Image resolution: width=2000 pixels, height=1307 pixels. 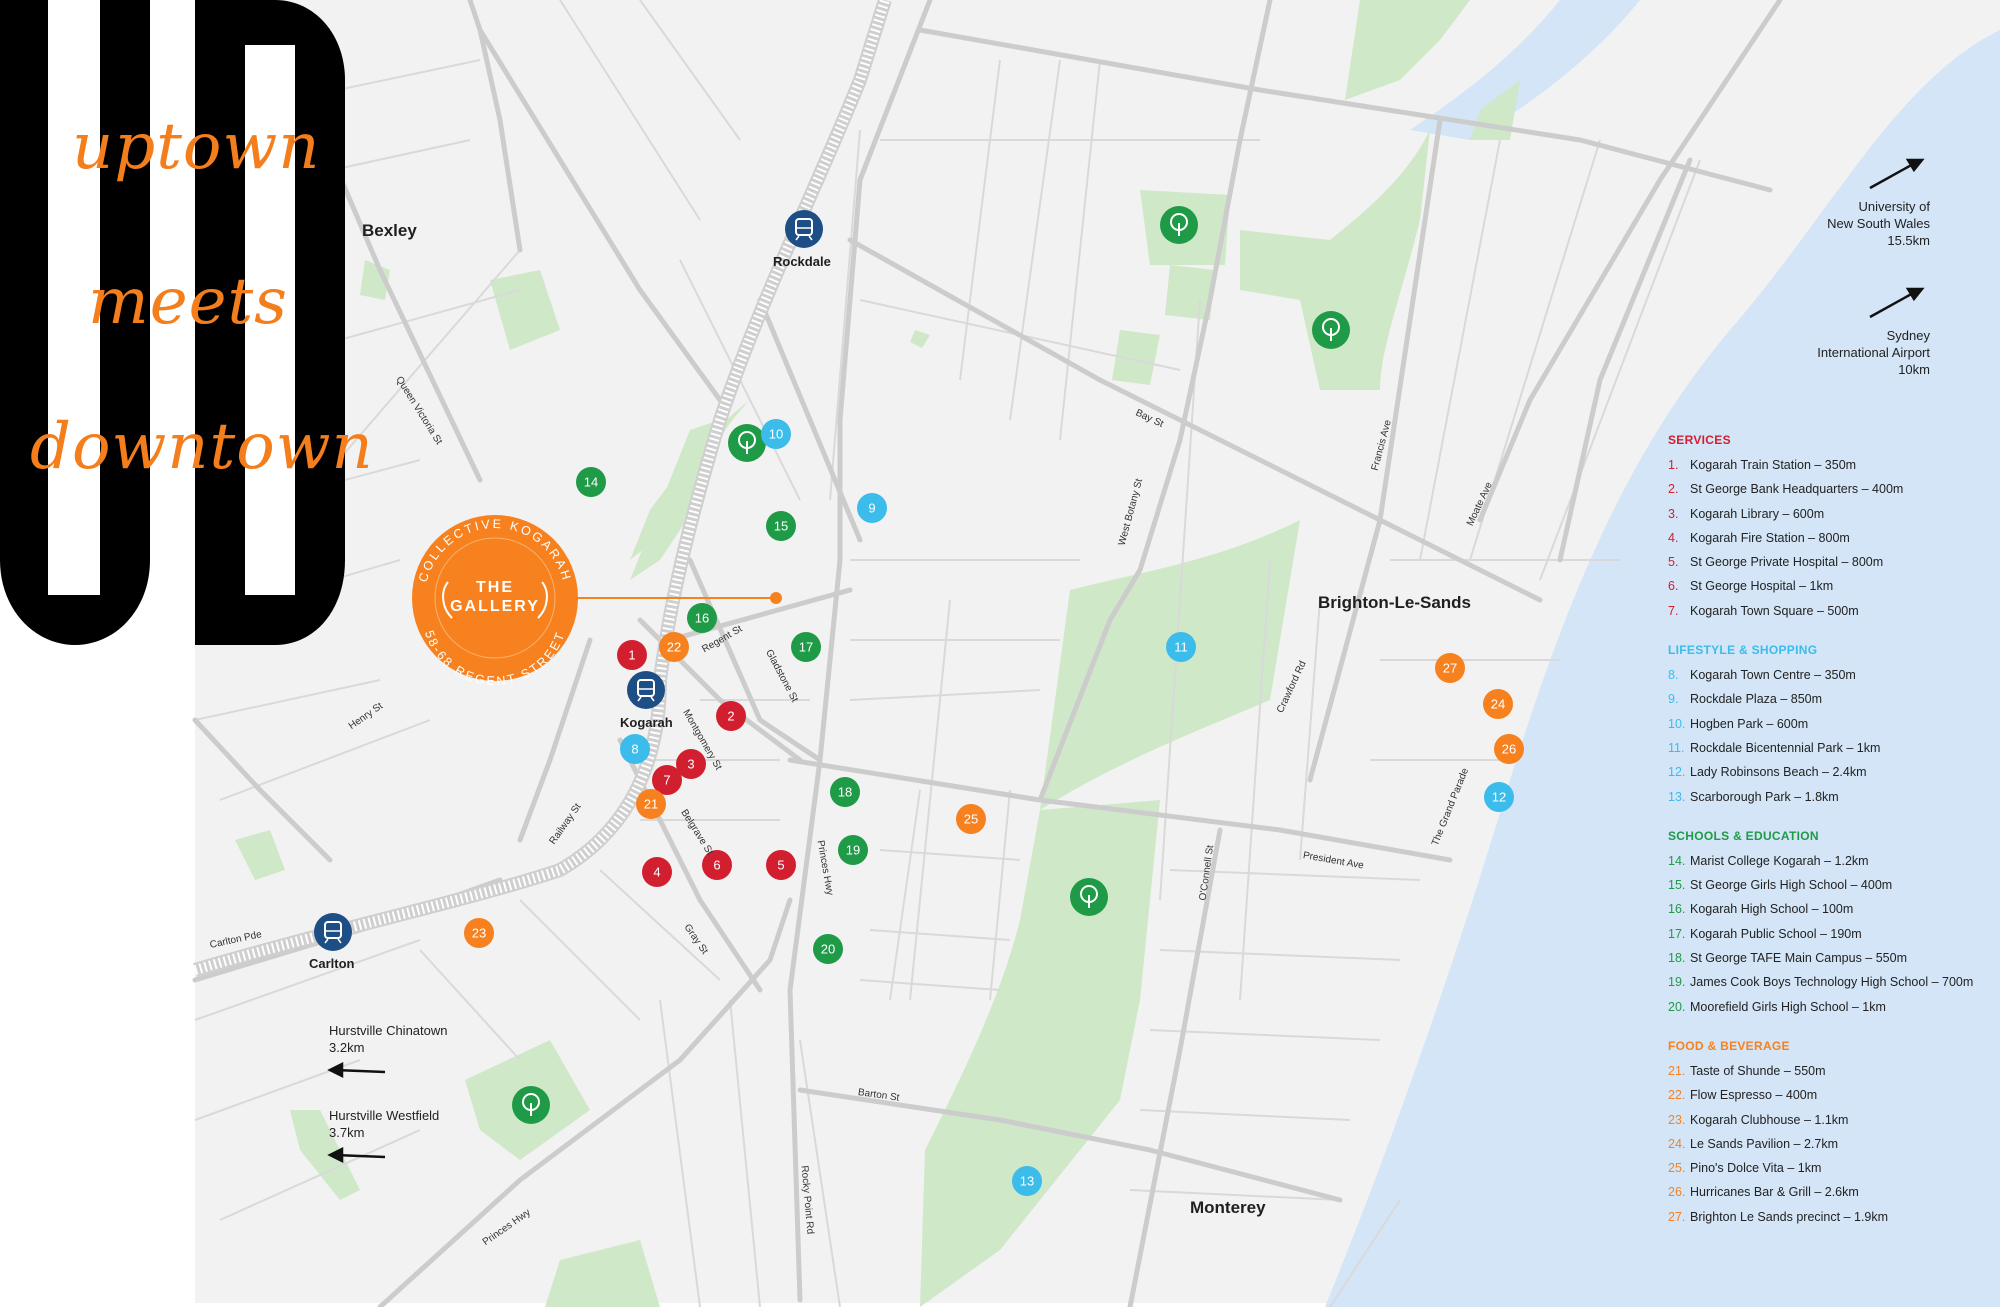 I want to click on legend-item-number: 24., so click(x=1677, y=1143).